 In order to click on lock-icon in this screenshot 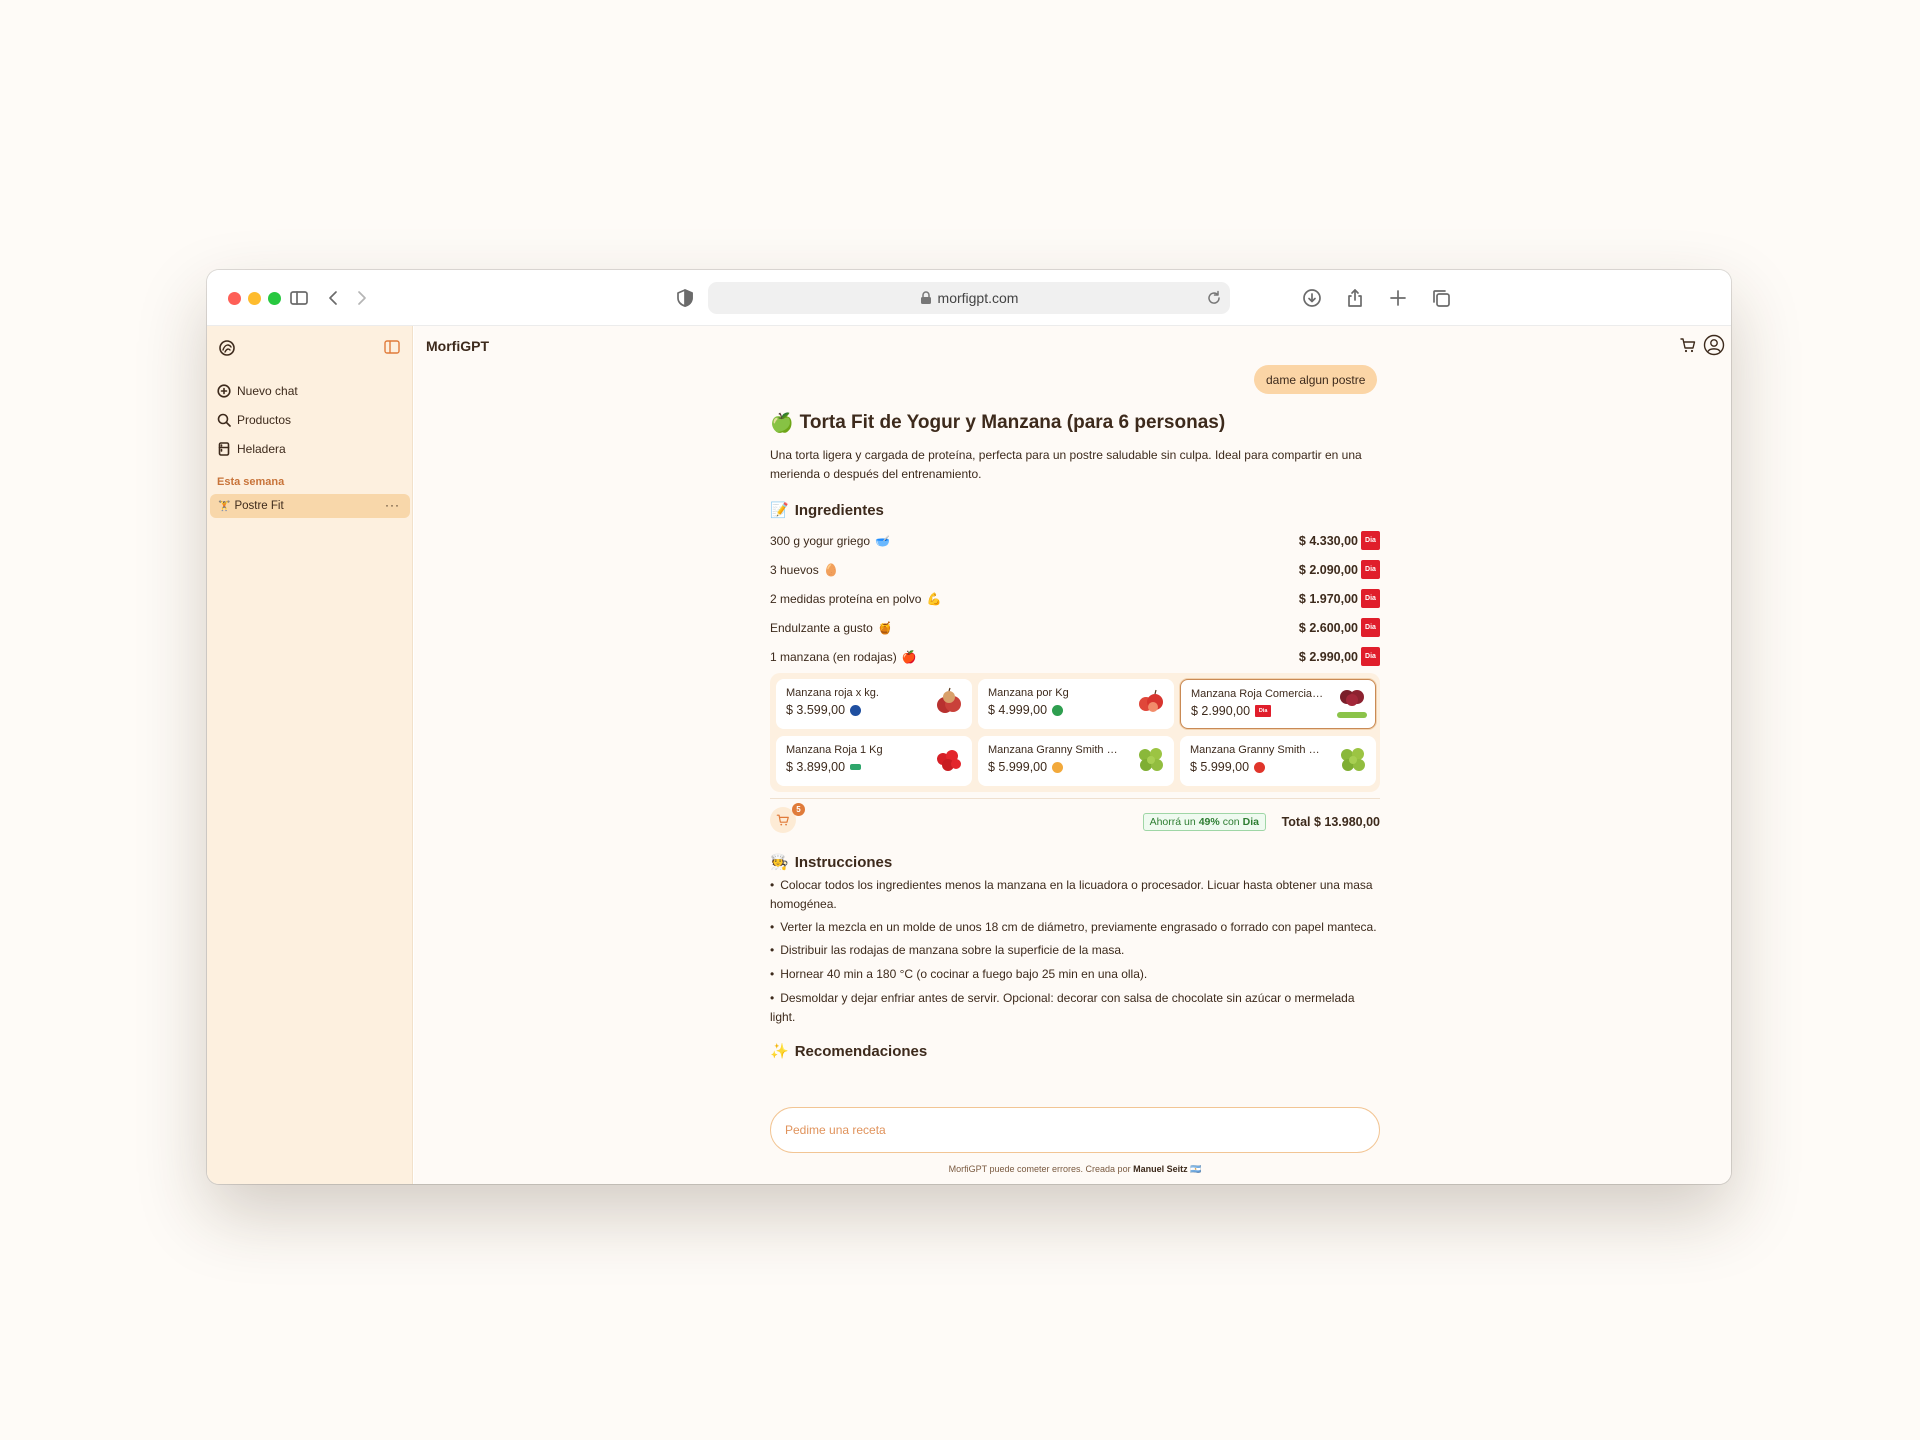, I will do `click(925, 297)`.